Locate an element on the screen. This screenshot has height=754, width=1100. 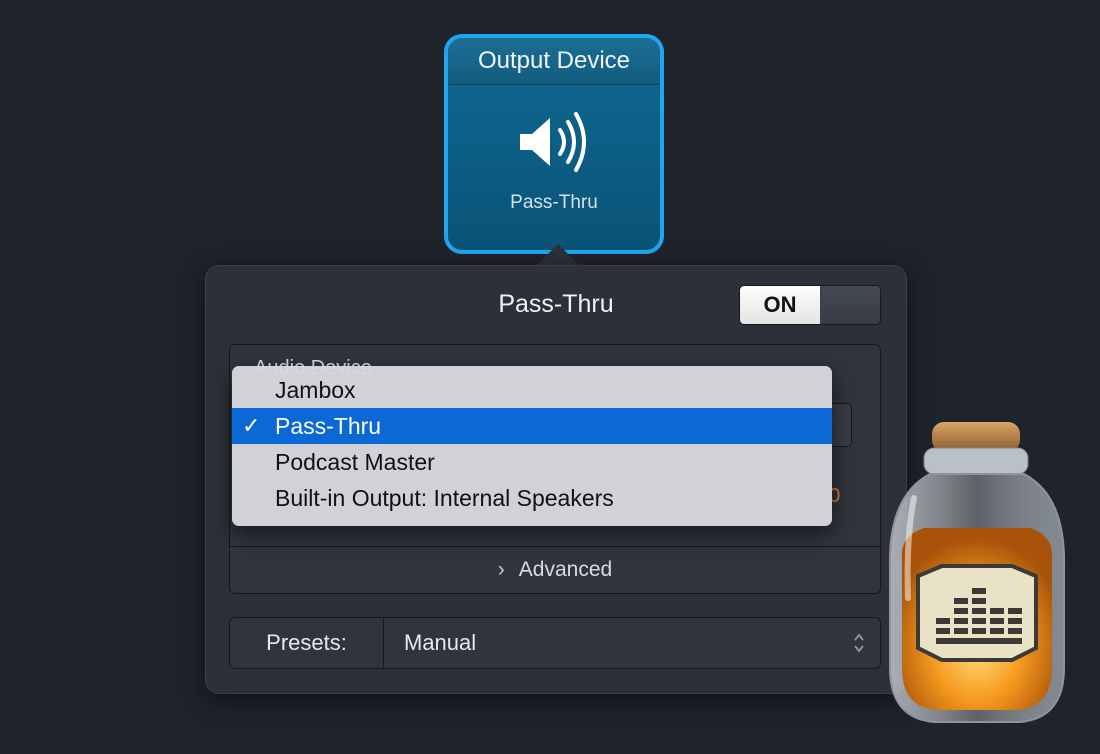
chevron-right-icon: › is located at coordinates (501, 569).